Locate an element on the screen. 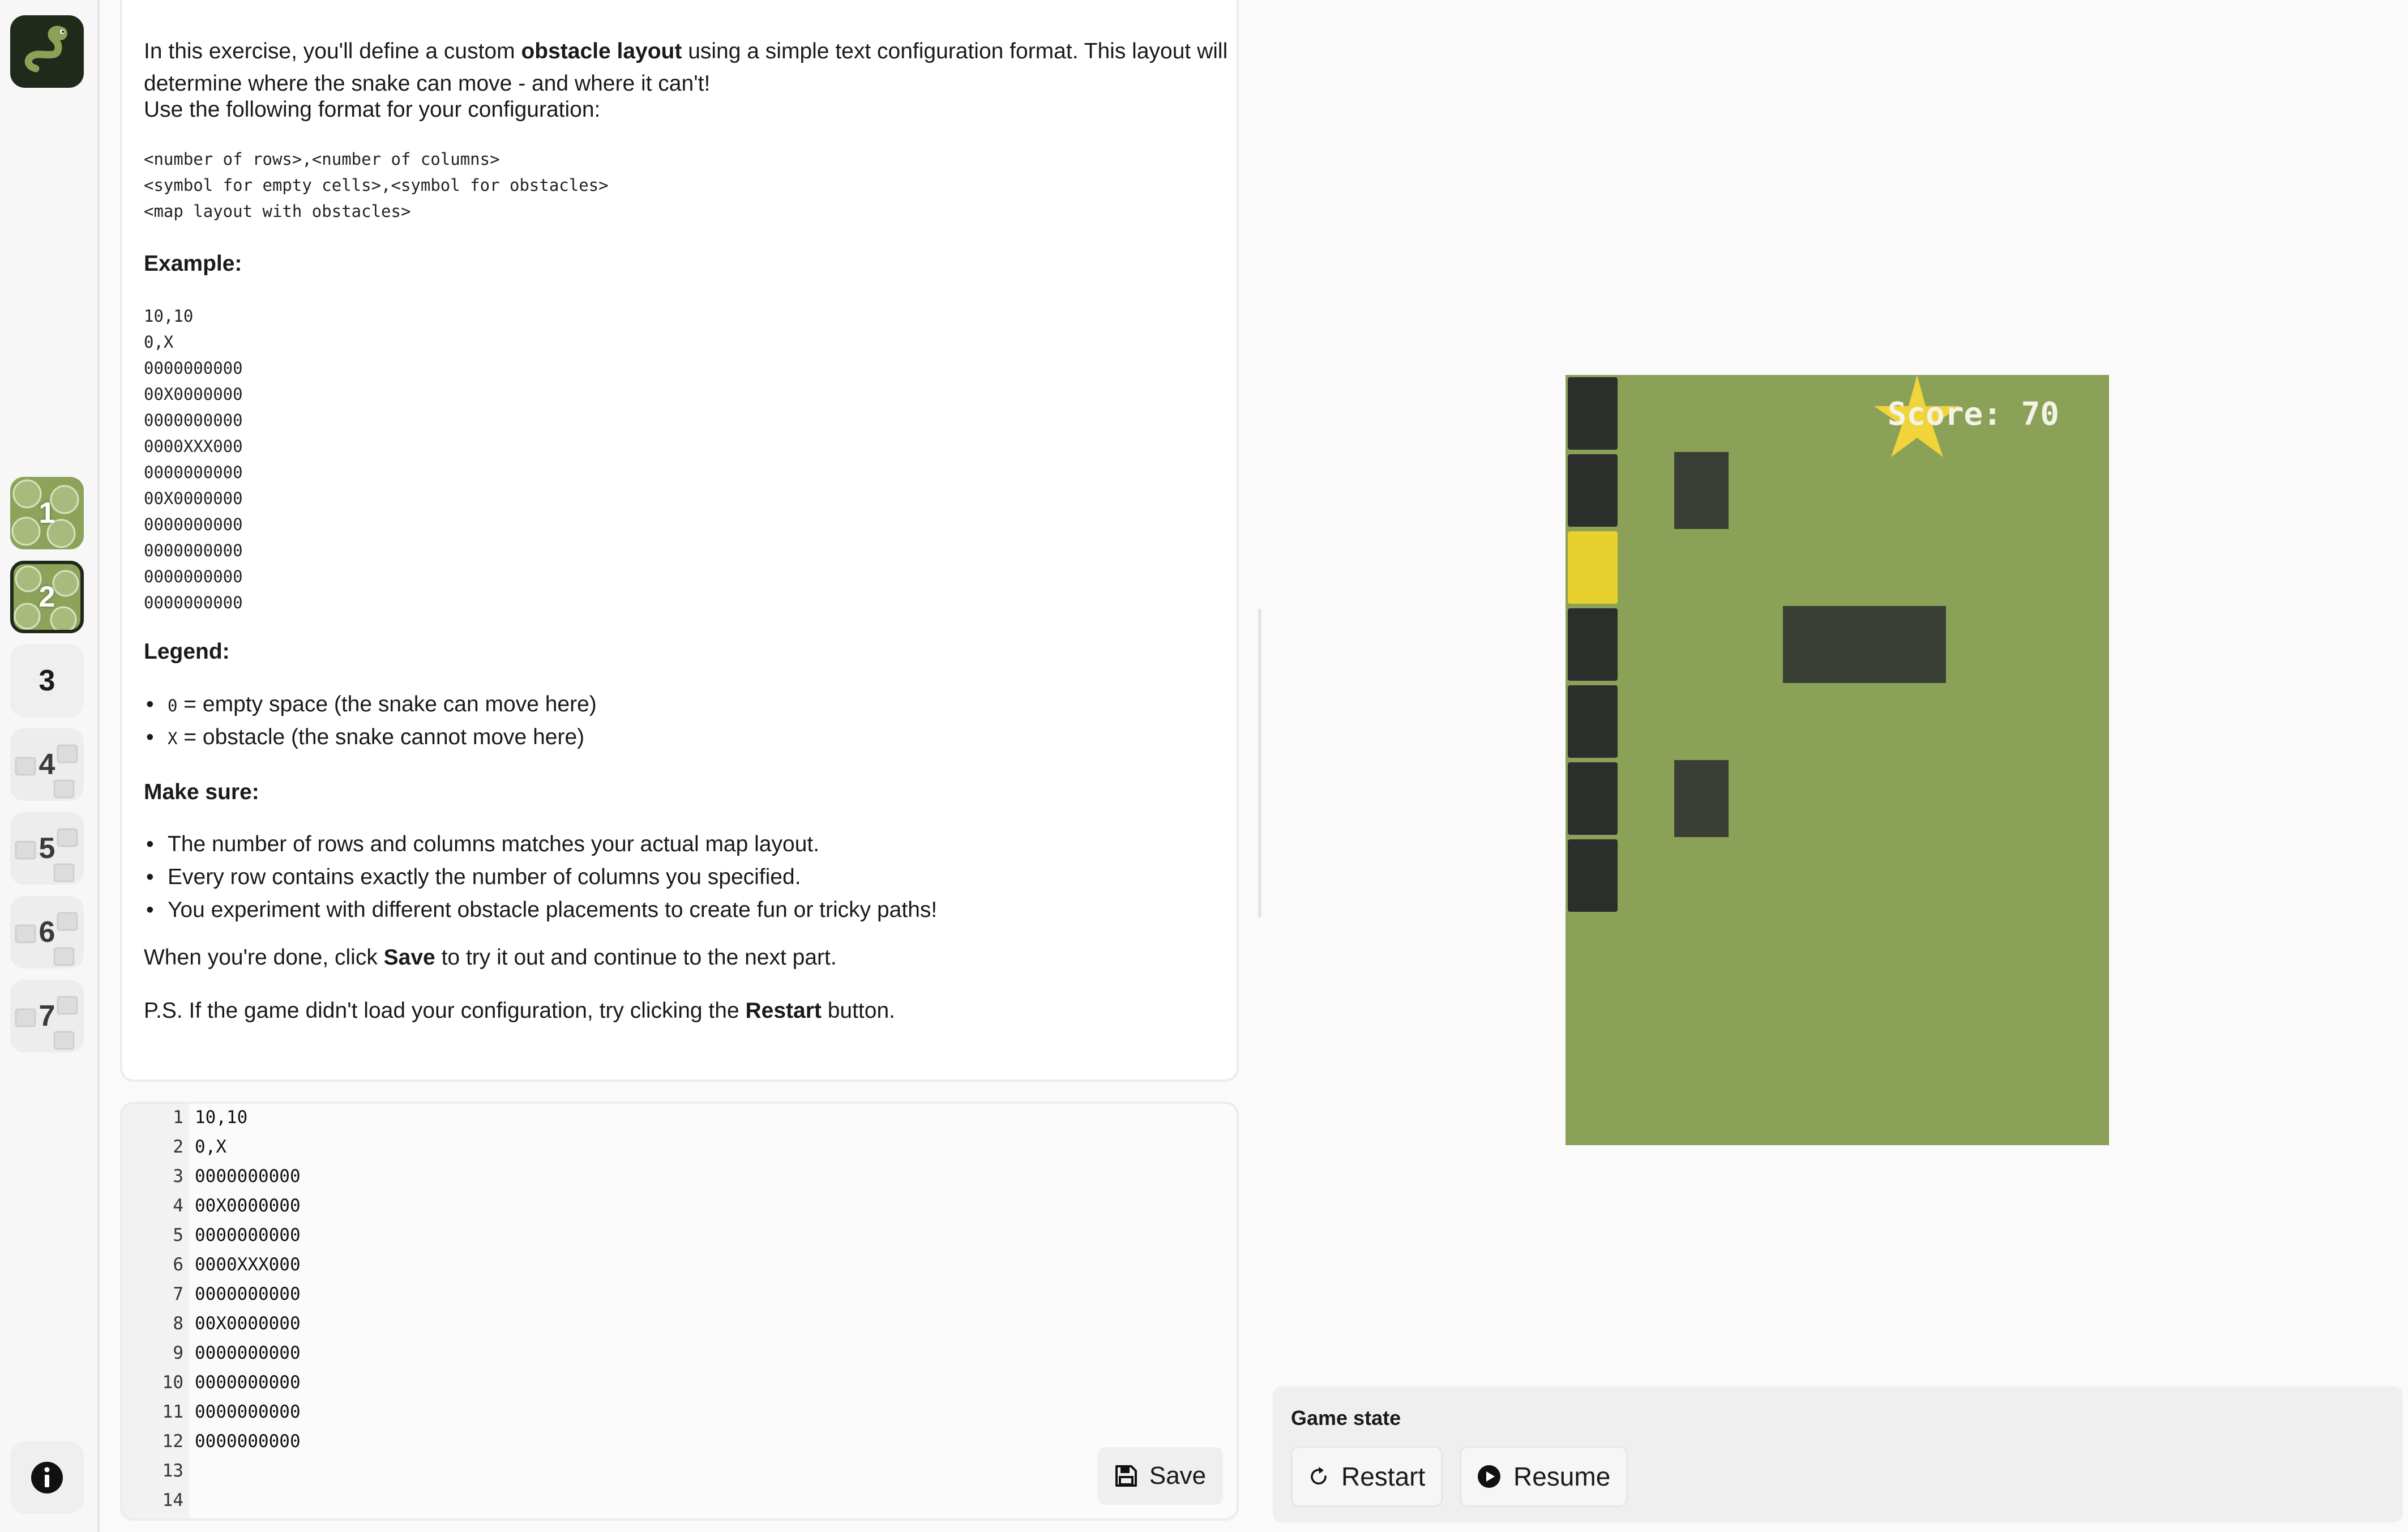 Image resolution: width=2408 pixels, height=1532 pixels. example-line: 0,X is located at coordinates (159, 342).